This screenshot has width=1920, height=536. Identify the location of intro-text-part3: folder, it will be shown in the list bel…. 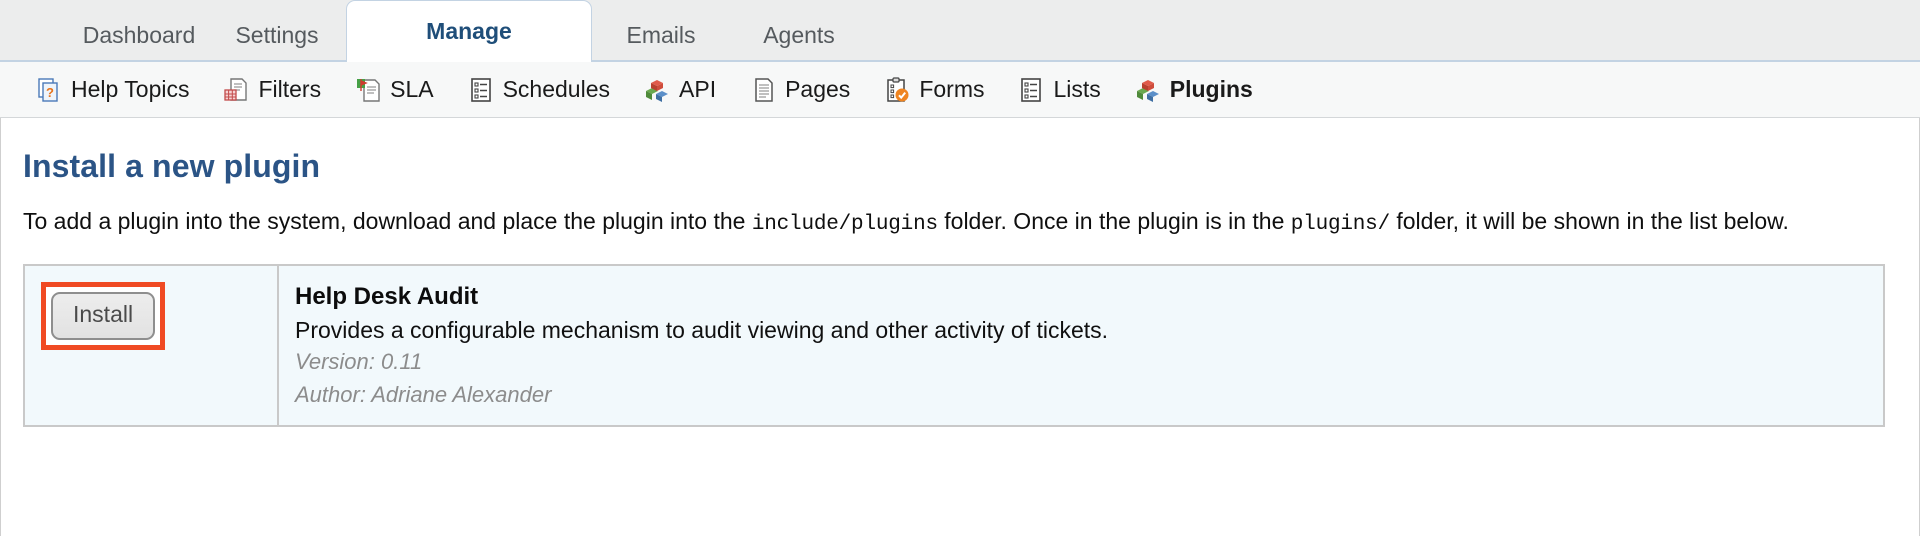
(1589, 221).